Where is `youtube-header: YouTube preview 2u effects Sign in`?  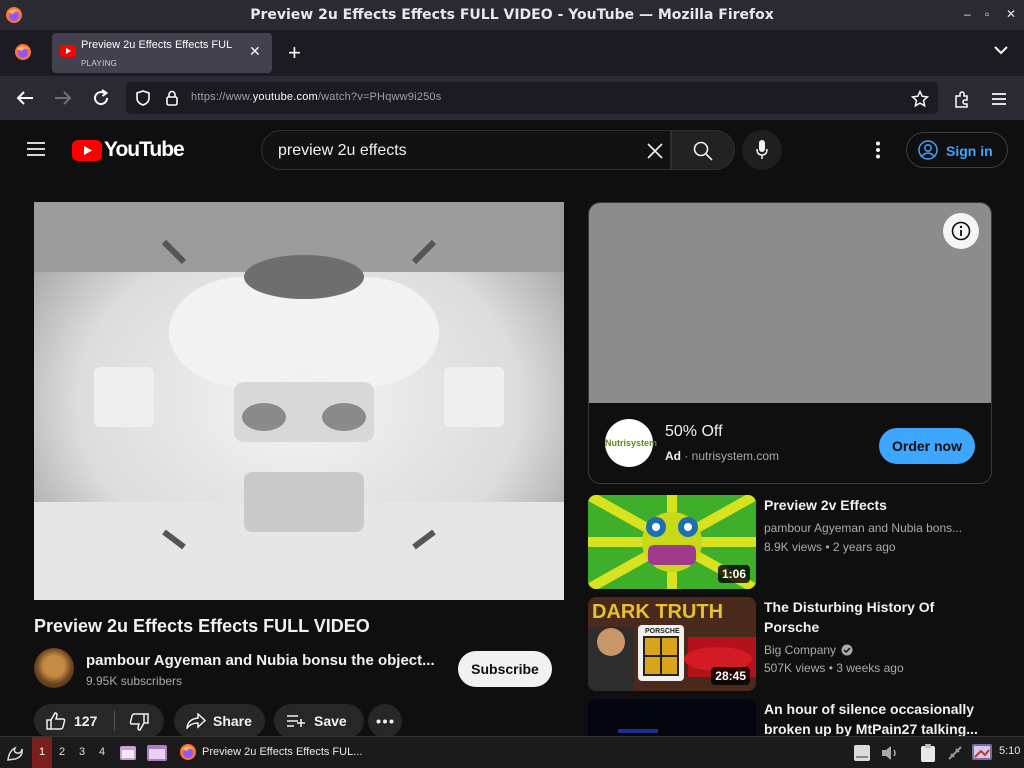 youtube-header: YouTube preview 2u effects Sign in is located at coordinates (512, 149).